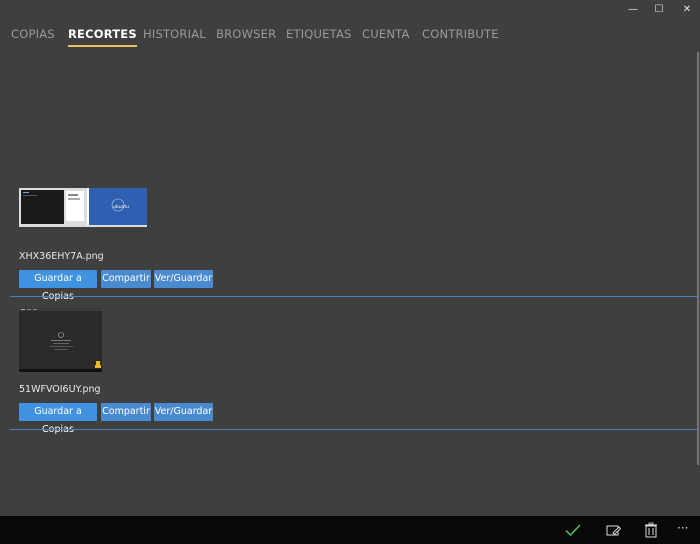 The height and width of the screenshot is (544, 700). What do you see at coordinates (126, 412) in the screenshot?
I see `share-button: Compartir` at bounding box center [126, 412].